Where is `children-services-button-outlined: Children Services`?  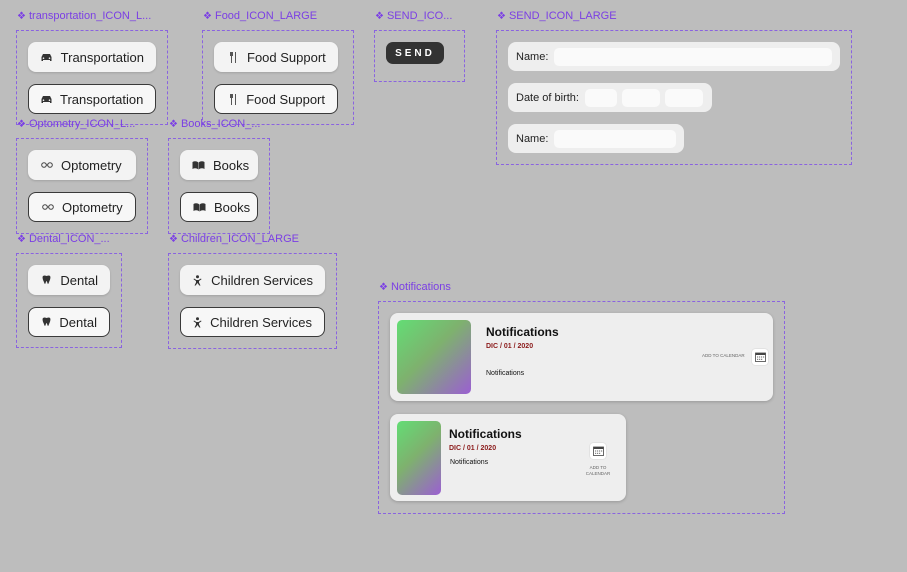
children-services-button-outlined: Children Services is located at coordinates (252, 322).